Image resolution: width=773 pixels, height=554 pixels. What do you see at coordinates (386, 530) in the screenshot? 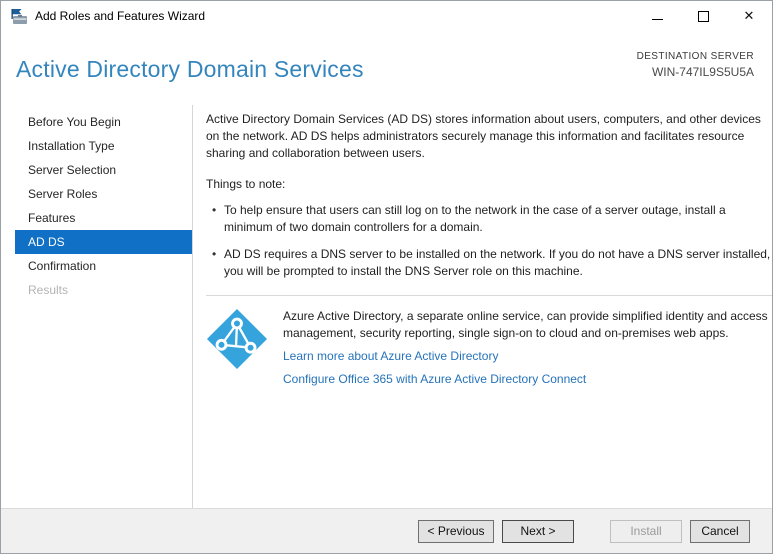
I see `wizard-footer: < Previous Next > Install Cancel` at bounding box center [386, 530].